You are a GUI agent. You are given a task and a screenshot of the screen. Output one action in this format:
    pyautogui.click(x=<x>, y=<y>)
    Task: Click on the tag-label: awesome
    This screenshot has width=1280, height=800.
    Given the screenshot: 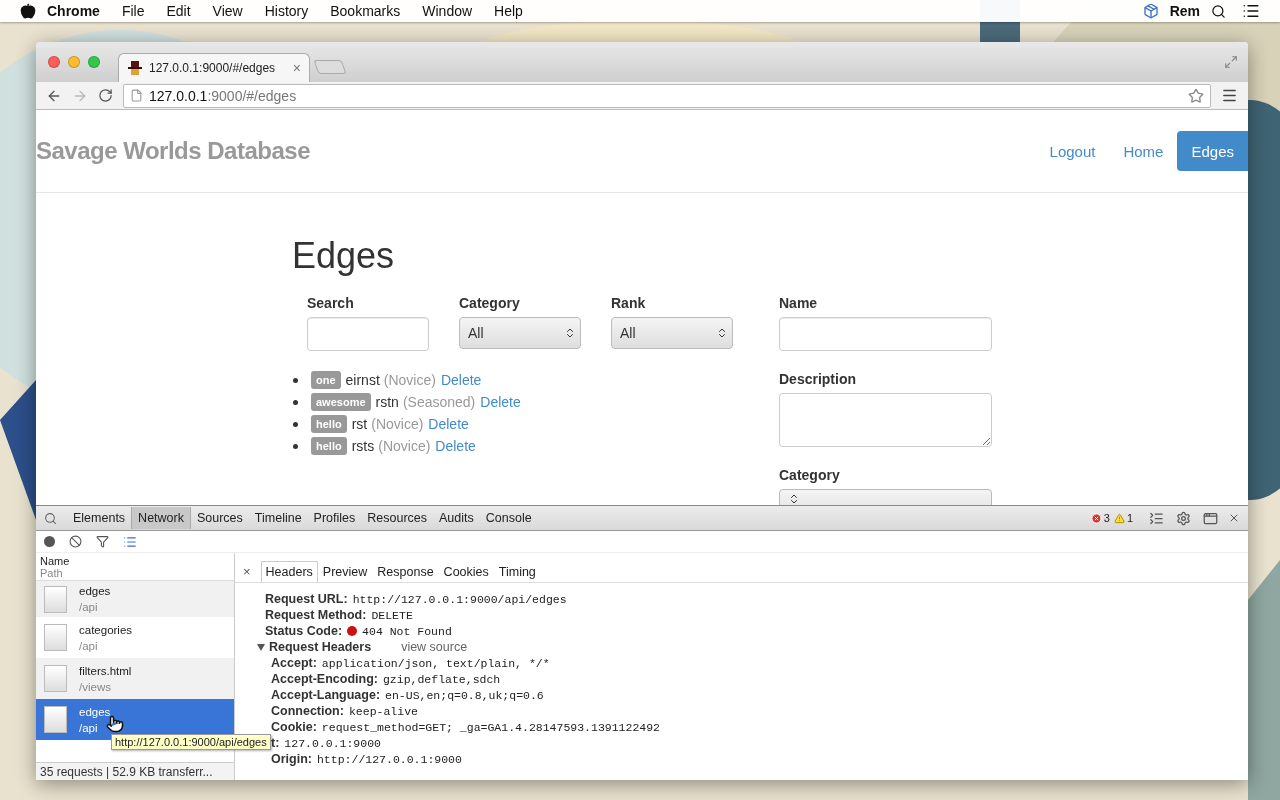 What is the action you would take?
    pyautogui.click(x=341, y=402)
    